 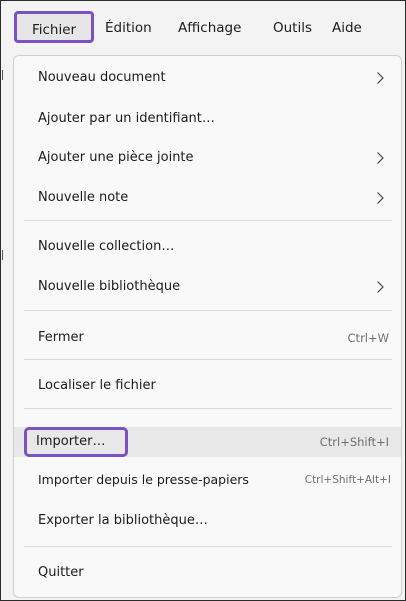 I want to click on menu-item-nouvelle-bibliotheque: Nouvelle bibliothèque, so click(x=207, y=287).